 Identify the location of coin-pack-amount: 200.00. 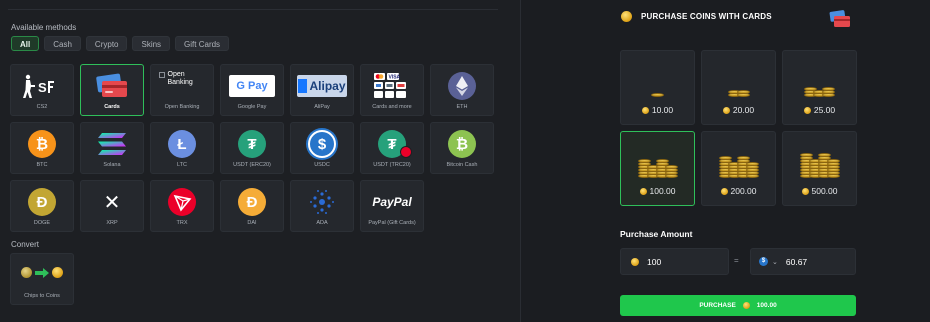
(738, 191).